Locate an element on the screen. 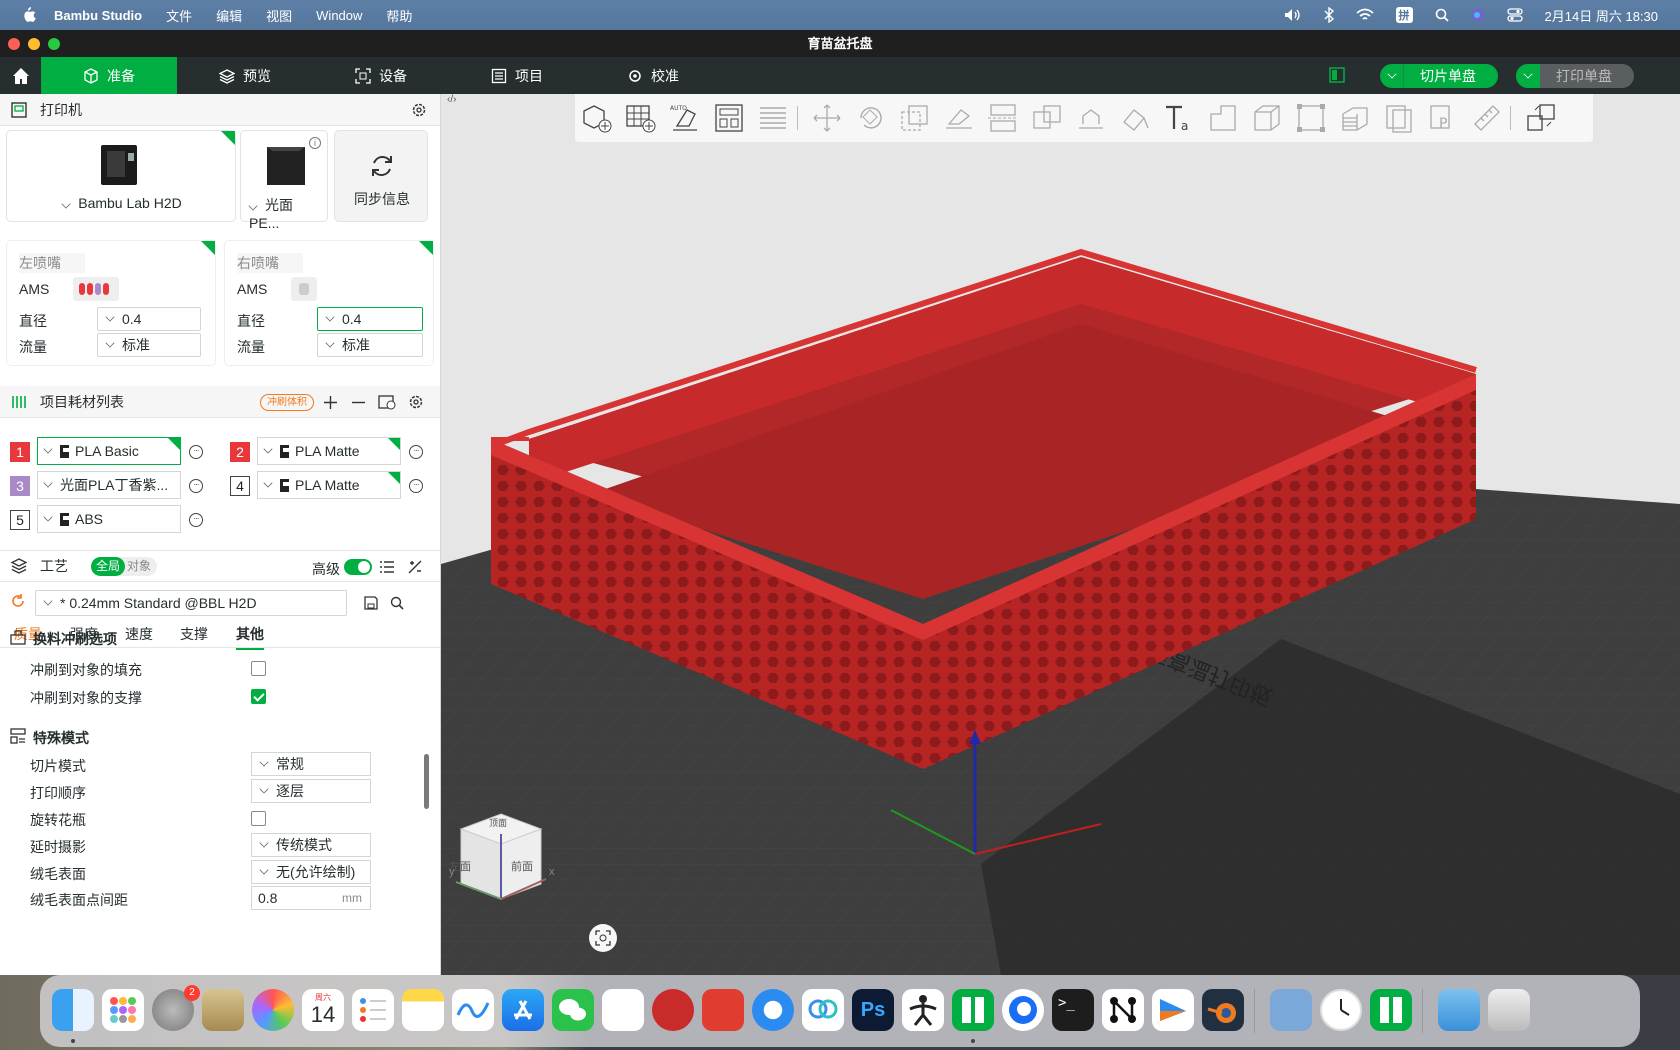 The height and width of the screenshot is (1050, 1680). tab-support: 支撑 is located at coordinates (194, 634).